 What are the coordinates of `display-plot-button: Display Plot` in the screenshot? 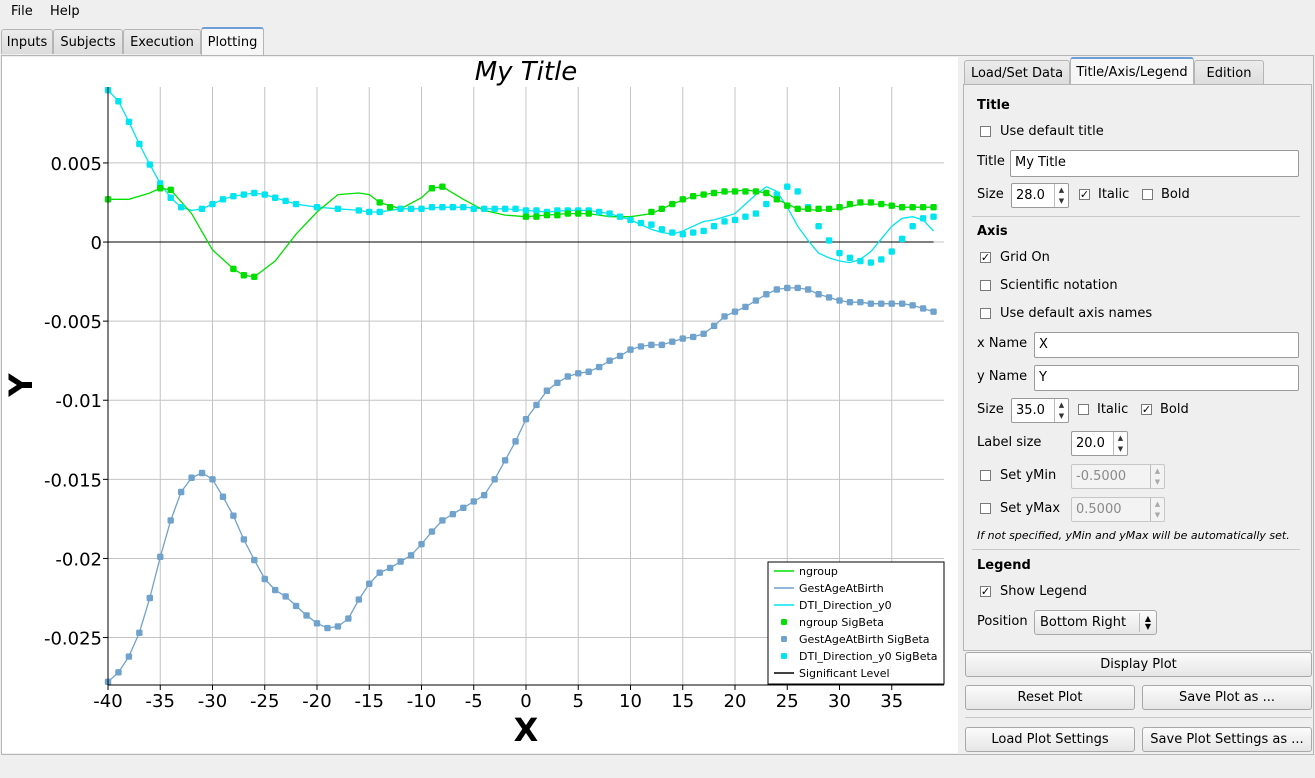 It's located at (1138, 664).